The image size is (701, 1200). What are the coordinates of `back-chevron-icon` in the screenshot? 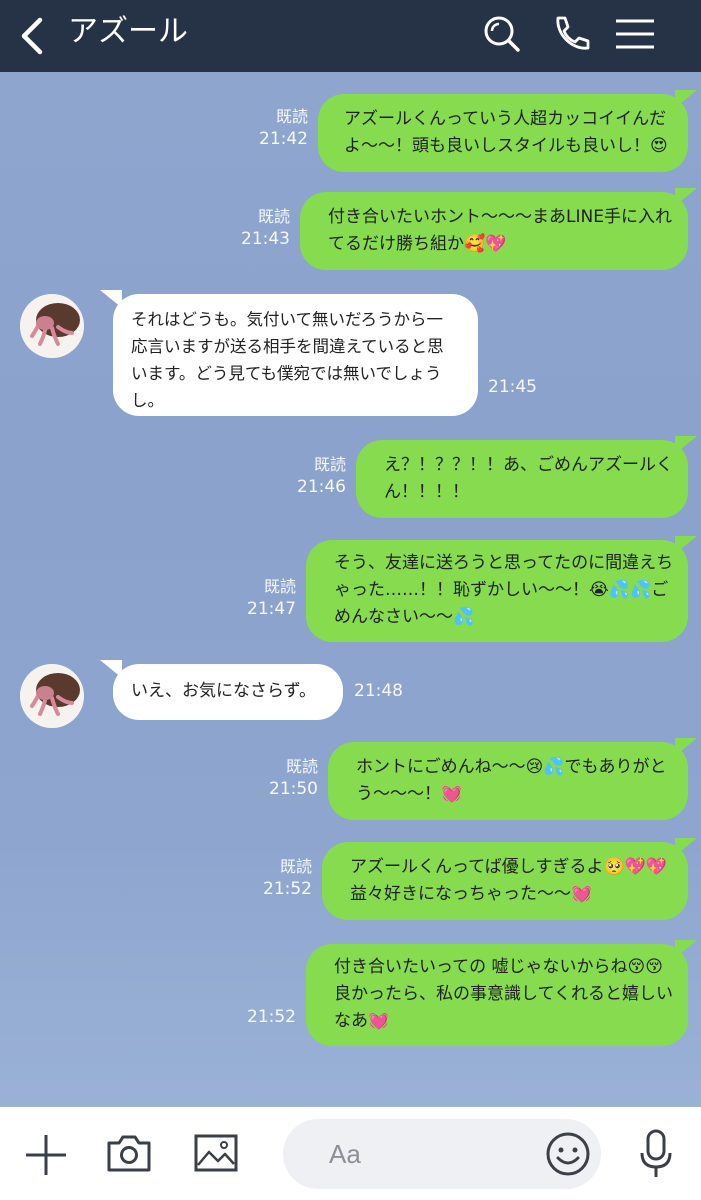 It's located at (32, 36).